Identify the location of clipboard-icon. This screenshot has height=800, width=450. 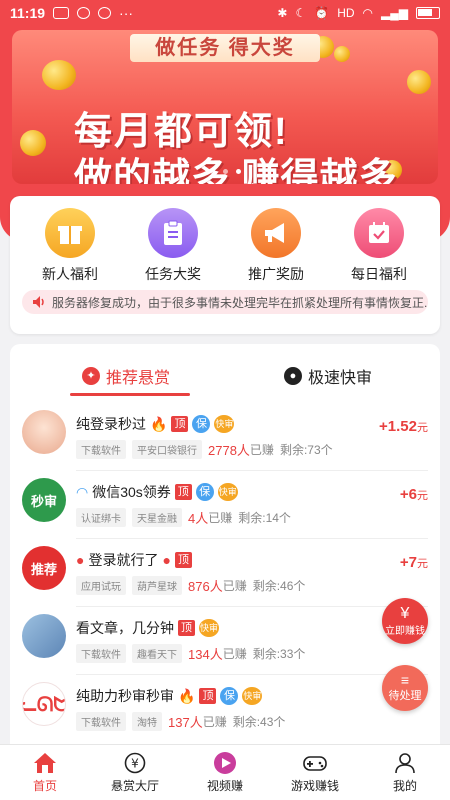
(173, 233).